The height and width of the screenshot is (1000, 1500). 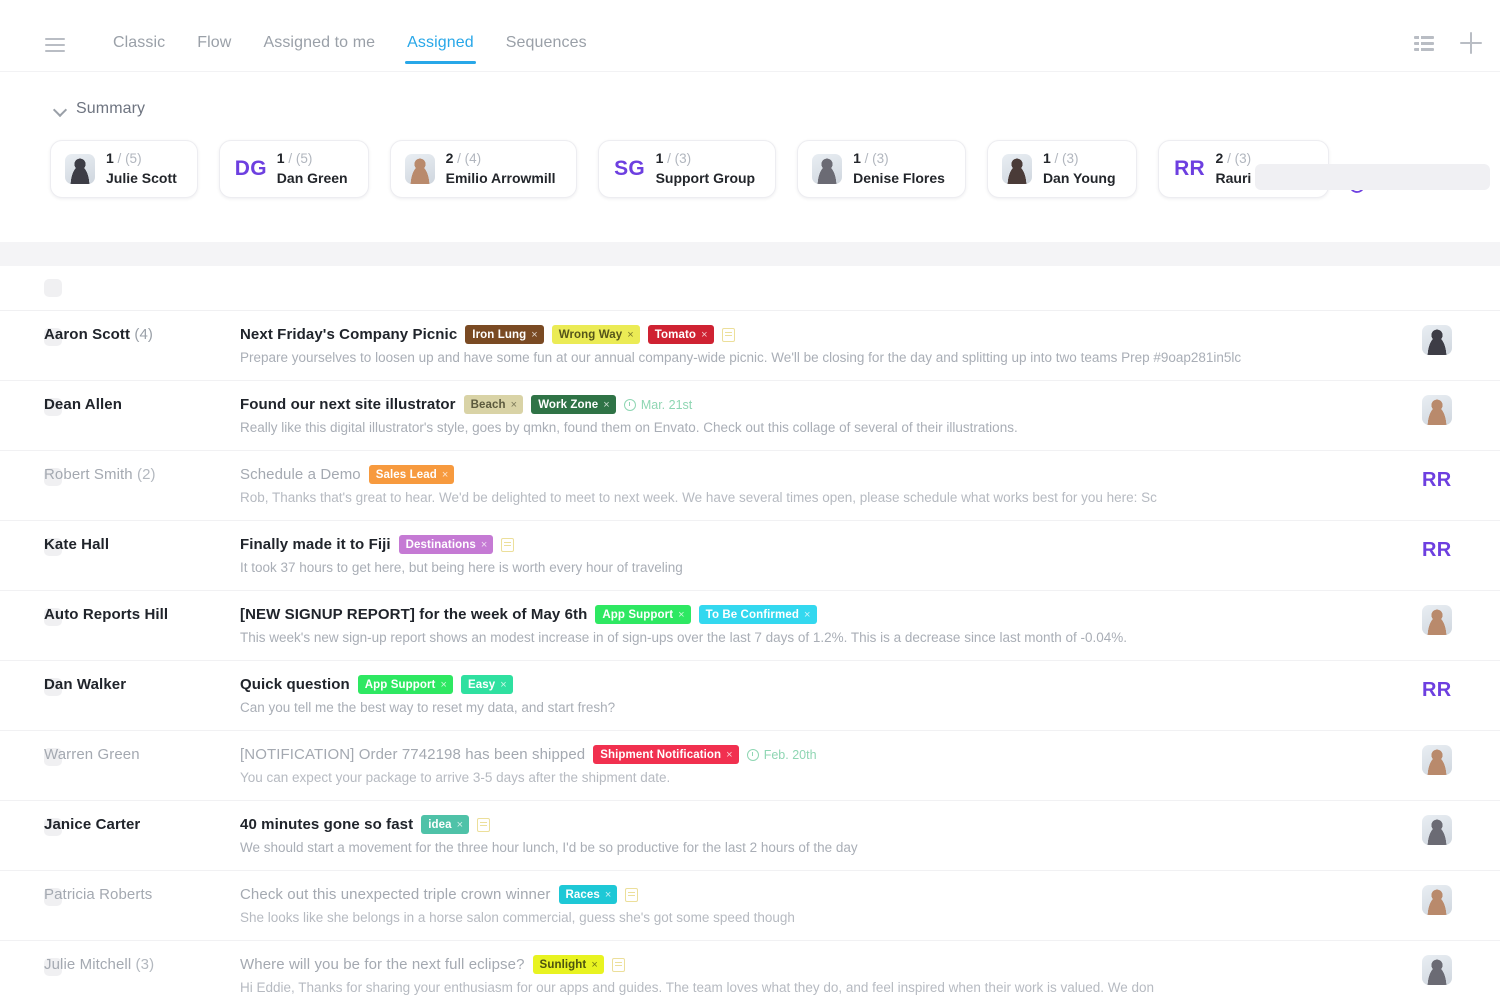 I want to click on chevron-down-icon, so click(x=60, y=109).